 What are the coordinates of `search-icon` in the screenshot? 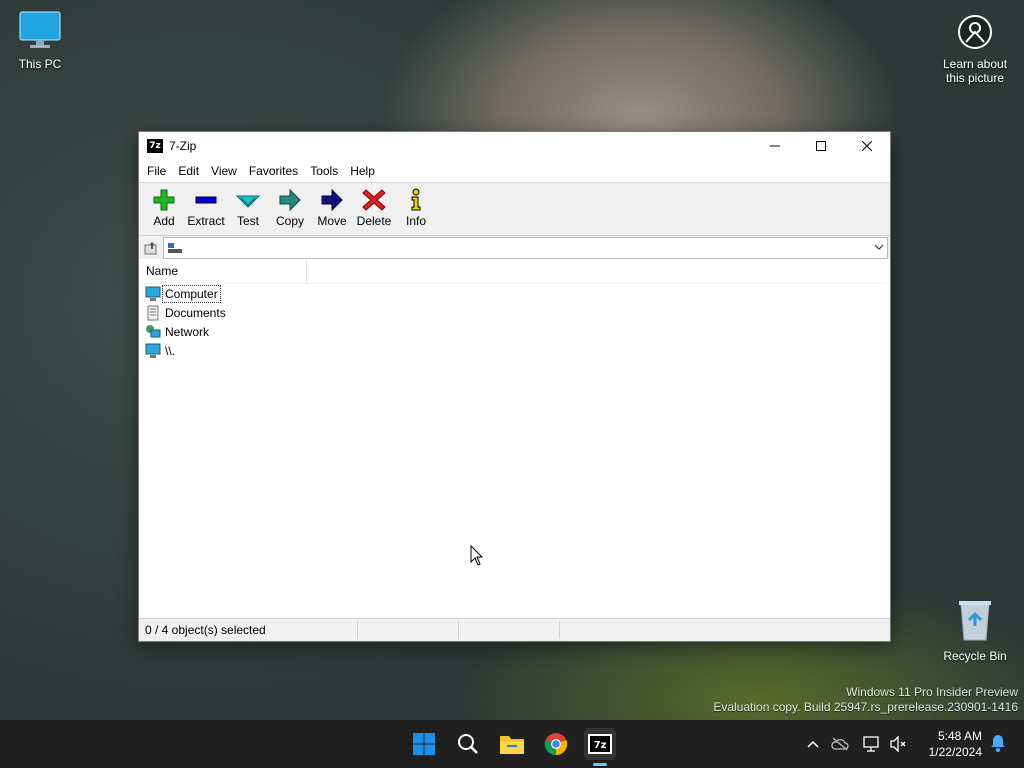 It's located at (468, 744).